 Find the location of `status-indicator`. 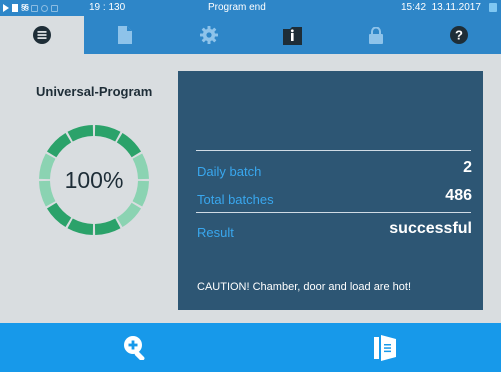

status-indicator is located at coordinates (493, 7).